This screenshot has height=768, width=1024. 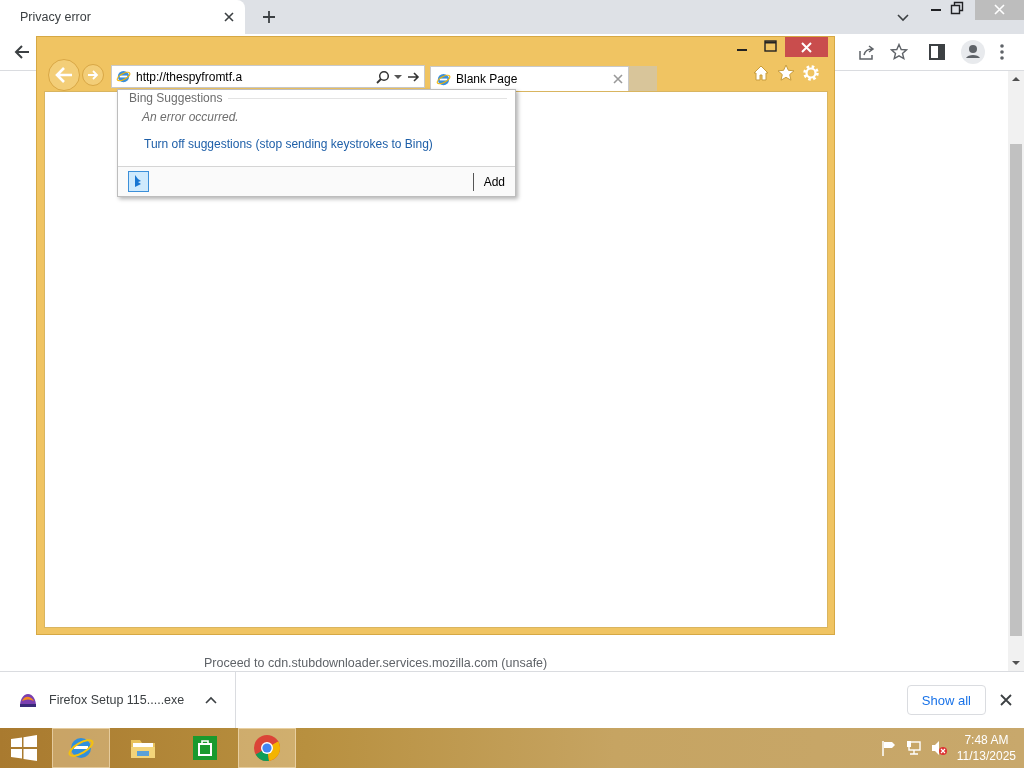 What do you see at coordinates (268, 76) in the screenshot?
I see `address-bar: http://thespyfromtf.a` at bounding box center [268, 76].